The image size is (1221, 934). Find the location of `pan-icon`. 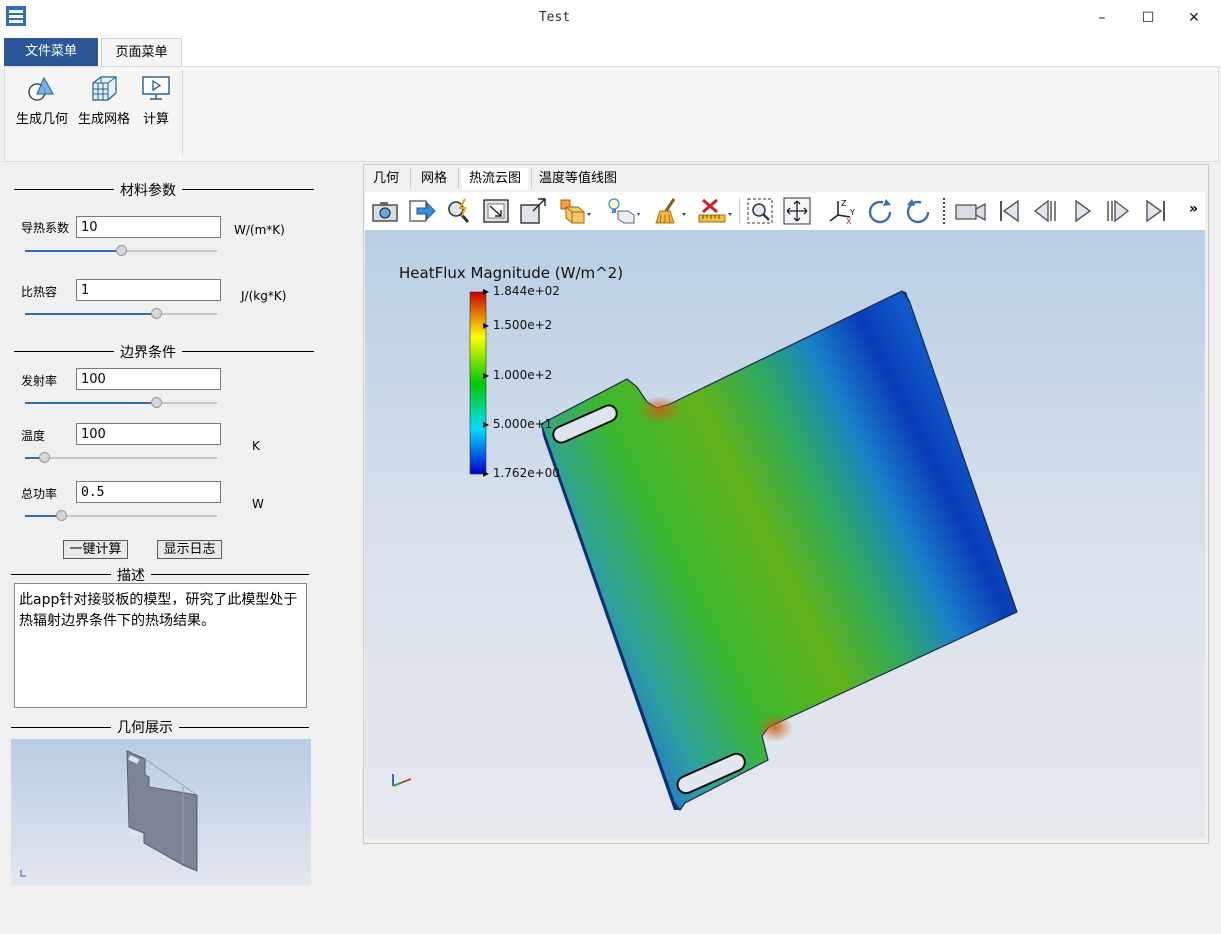

pan-icon is located at coordinates (797, 211).